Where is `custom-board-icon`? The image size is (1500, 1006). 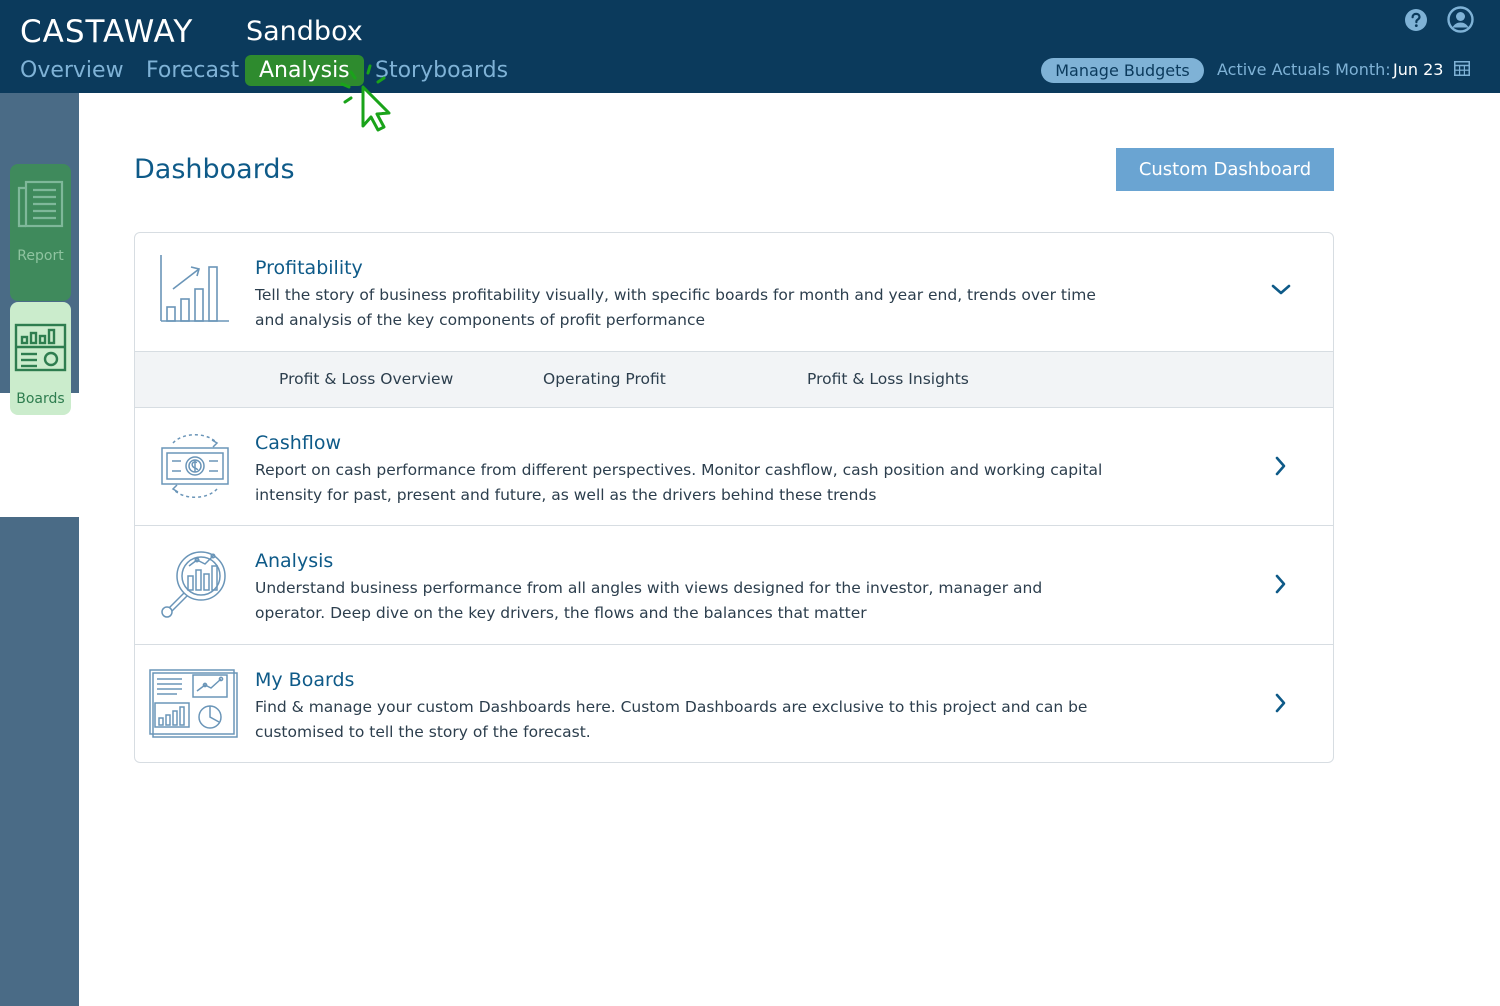 custom-board-icon is located at coordinates (193, 703).